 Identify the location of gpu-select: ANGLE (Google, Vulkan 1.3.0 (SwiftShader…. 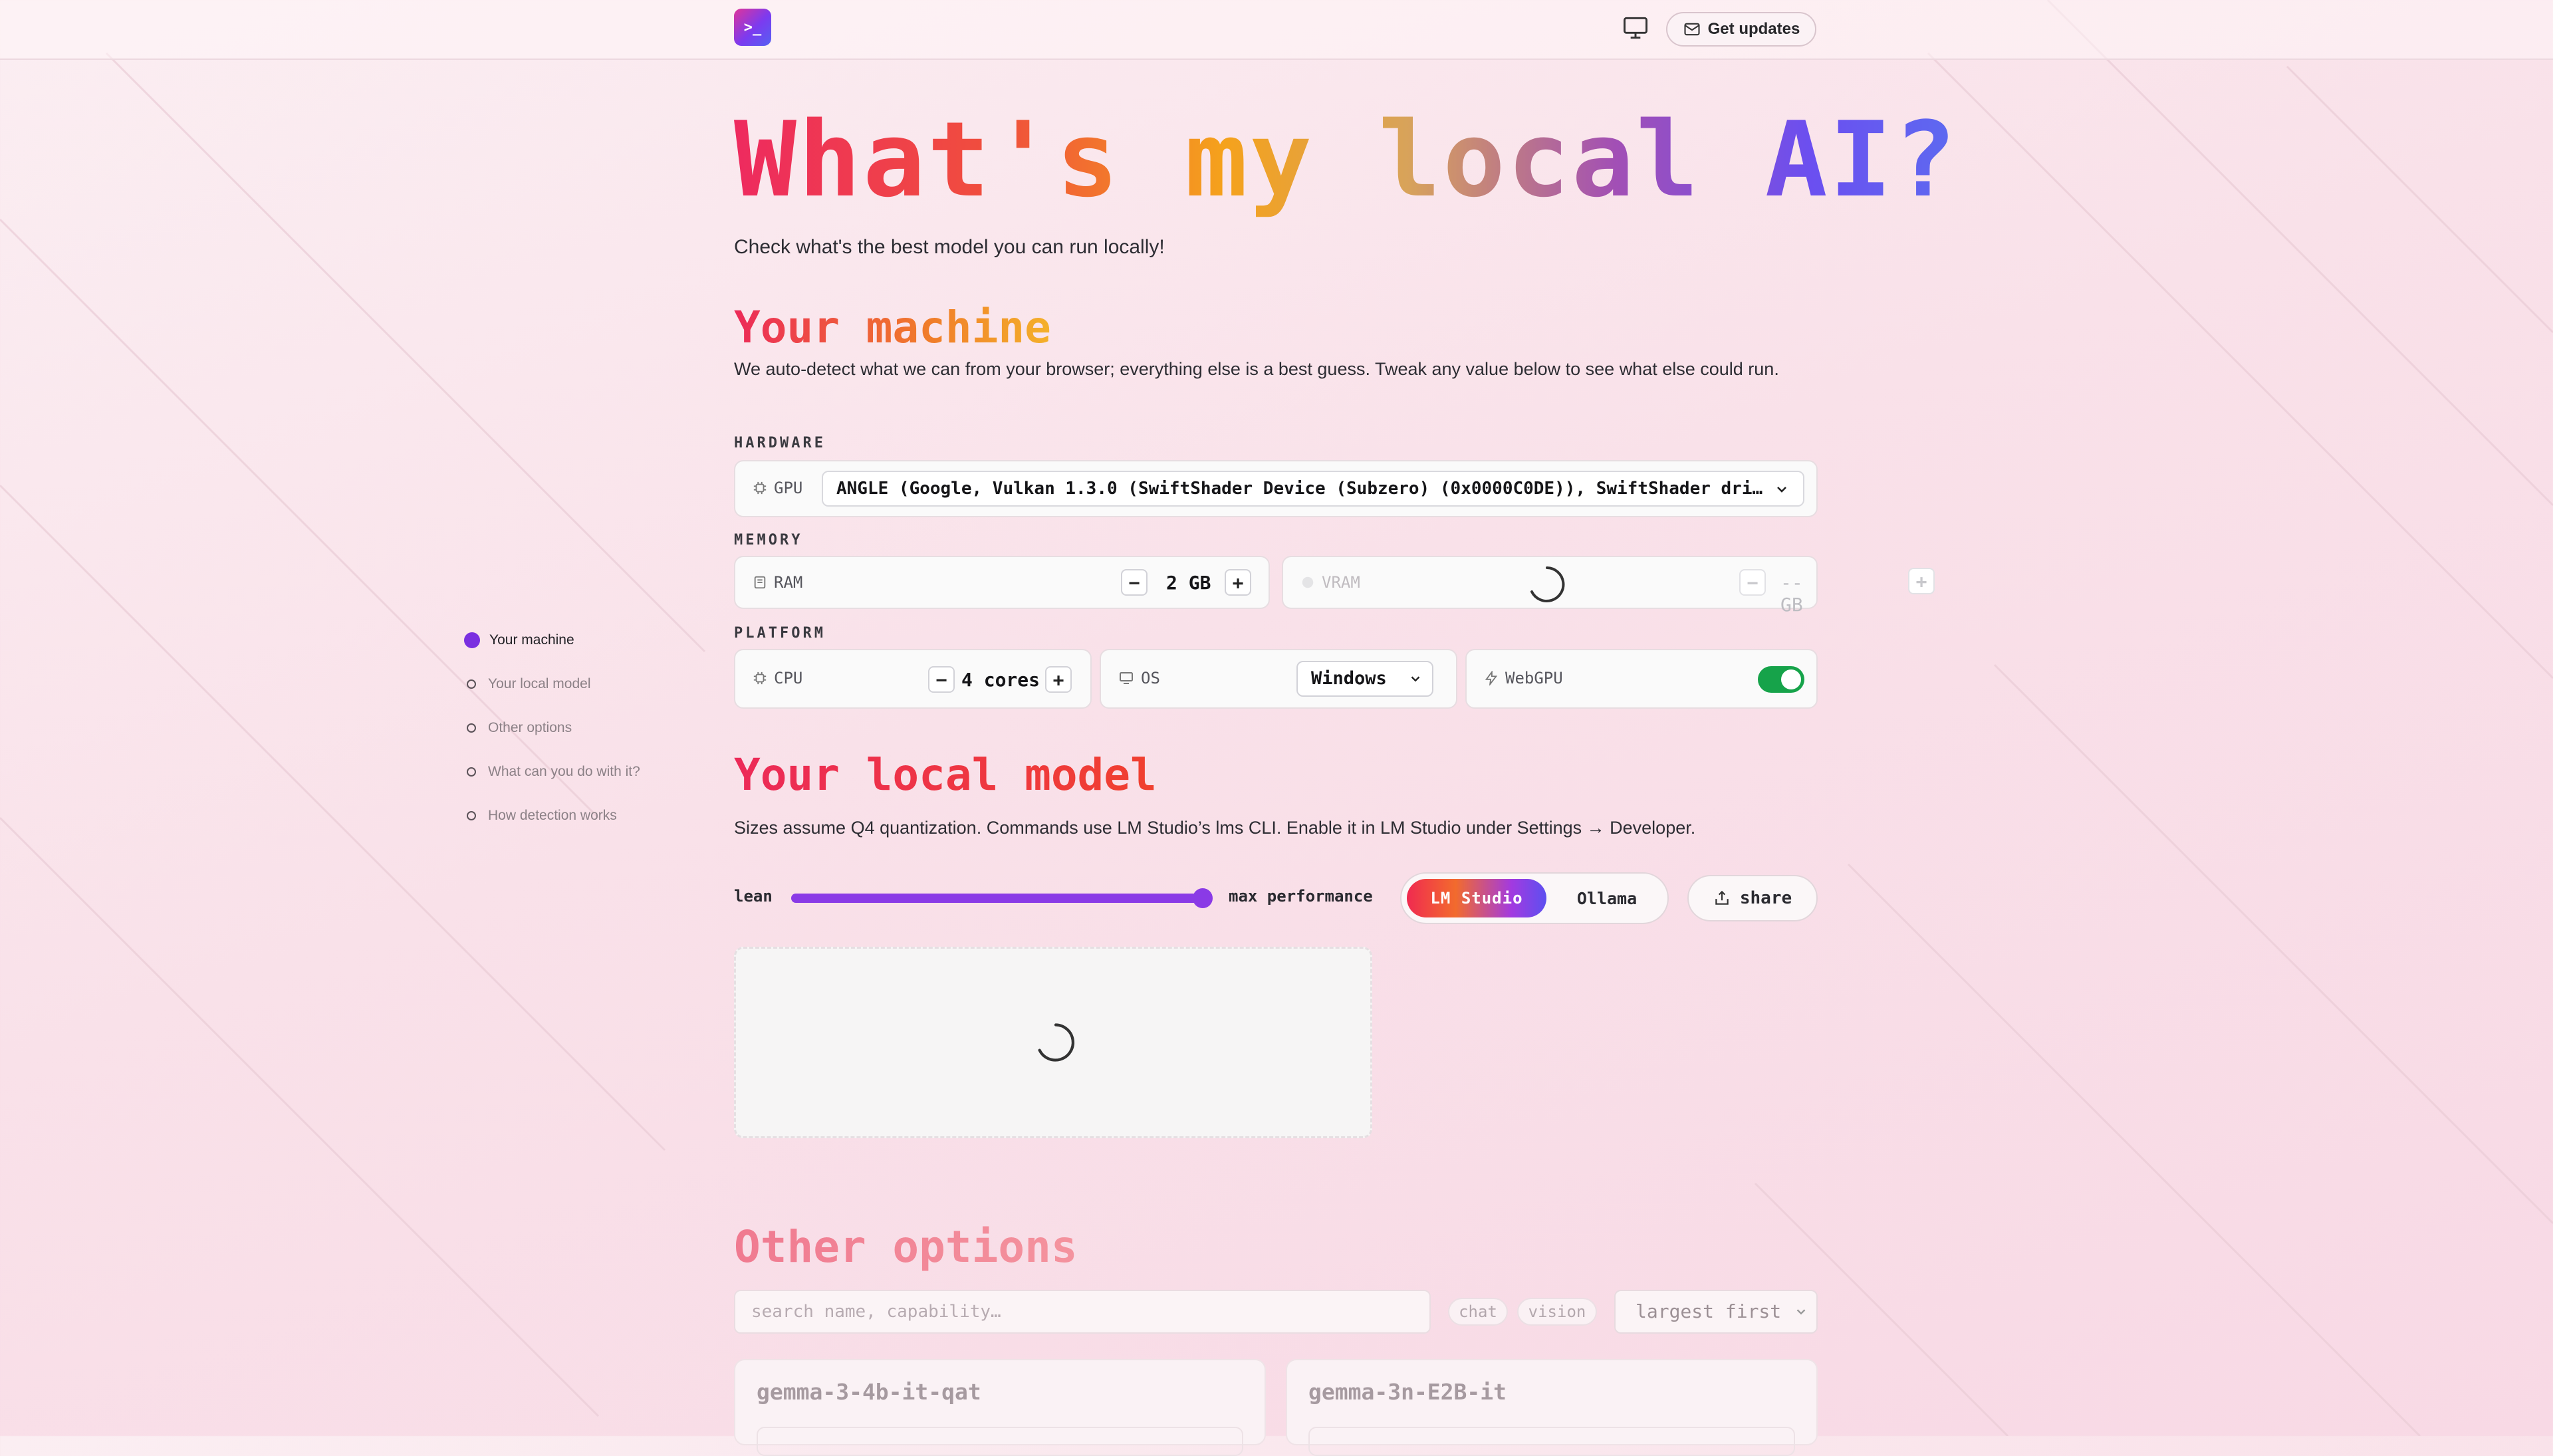
(1313, 489).